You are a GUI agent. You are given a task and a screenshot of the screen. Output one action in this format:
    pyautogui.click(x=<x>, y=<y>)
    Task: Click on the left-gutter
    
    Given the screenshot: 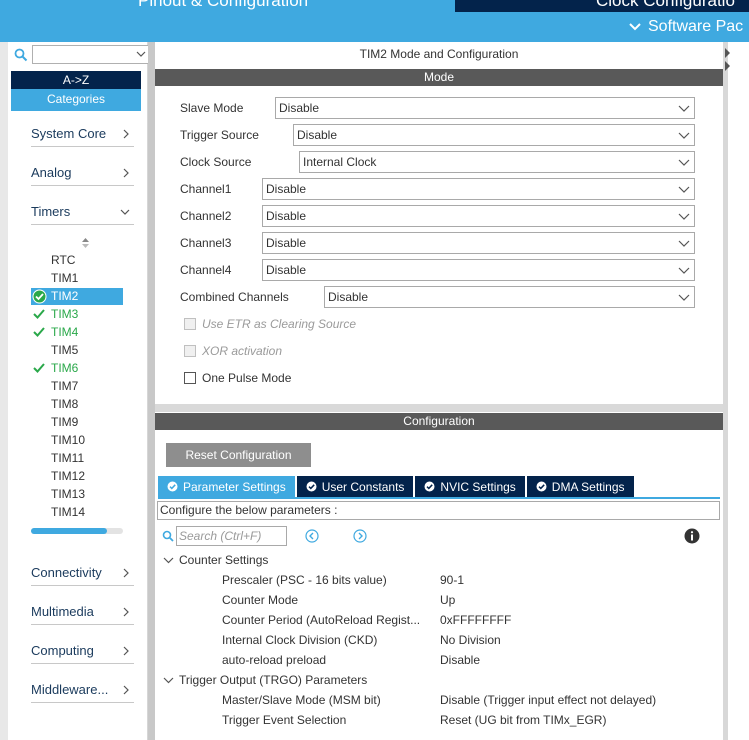 What is the action you would take?
    pyautogui.click(x=4, y=391)
    